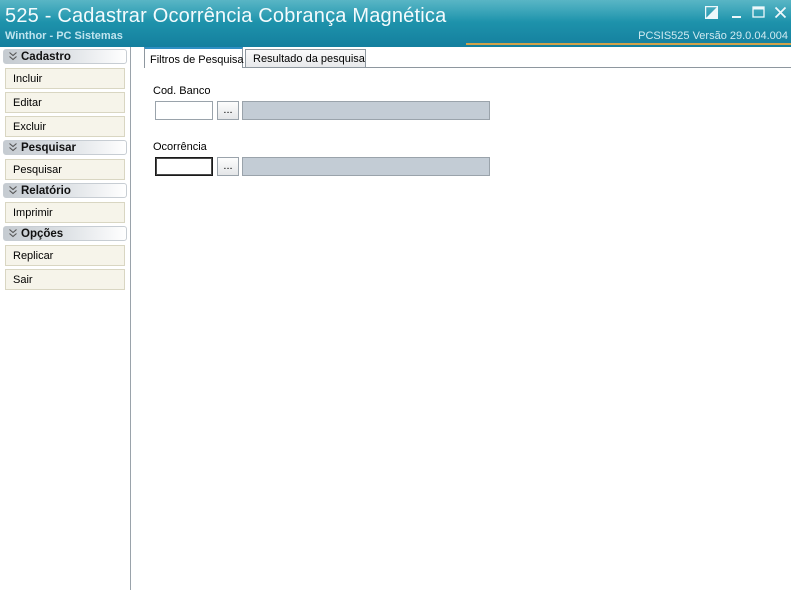  Describe the element at coordinates (33, 256) in the screenshot. I see `sidebar-item-label: Replicar` at that location.